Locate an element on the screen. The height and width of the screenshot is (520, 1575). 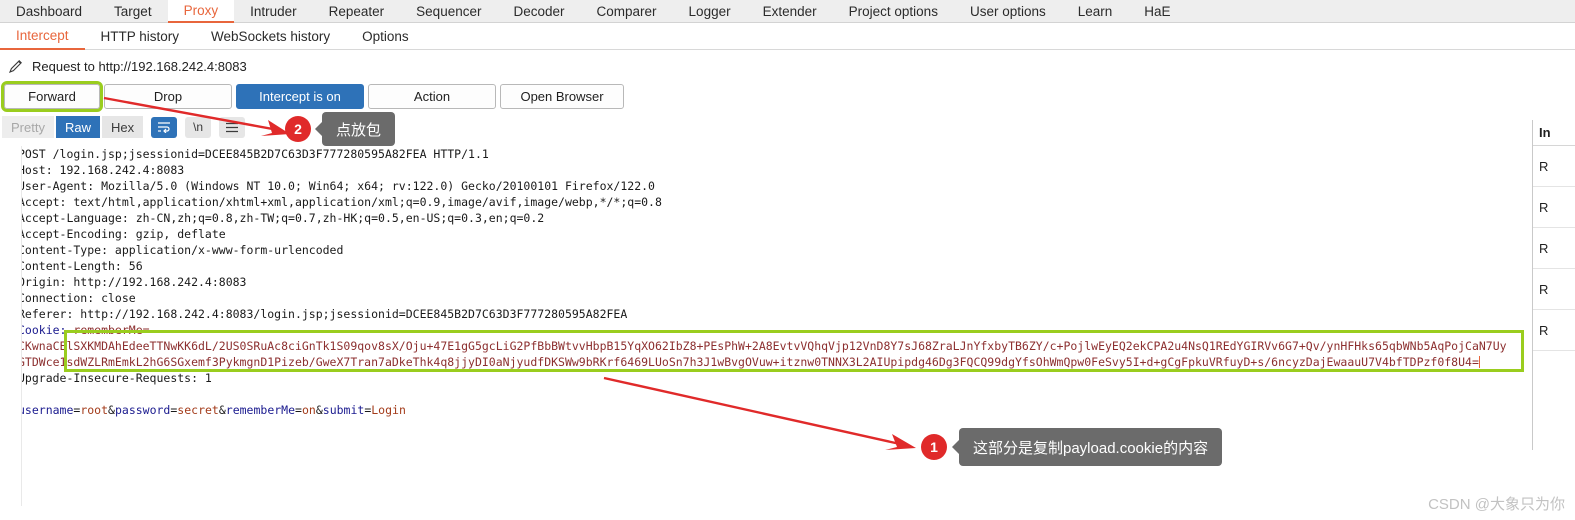
main-tab-hae: HaE is located at coordinates (1157, 11).